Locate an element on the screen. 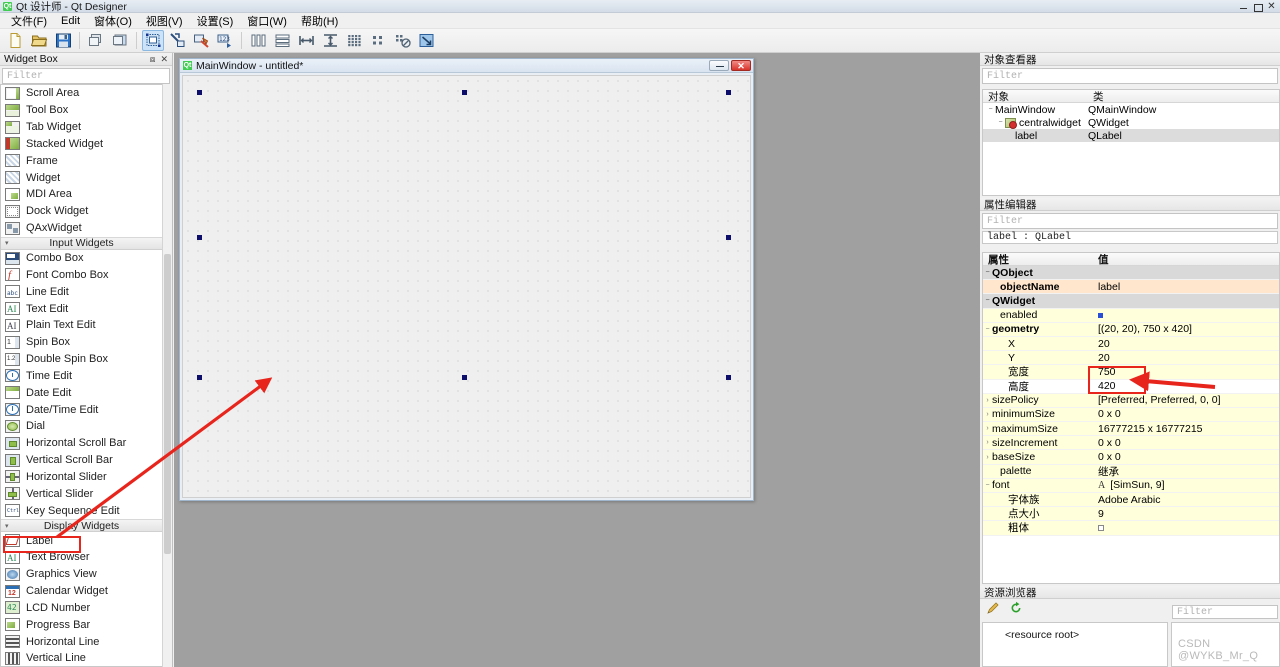 The image size is (1280, 667). resource-preview-list: CSDN @WYKB_Mr_Q is located at coordinates (1225, 644).